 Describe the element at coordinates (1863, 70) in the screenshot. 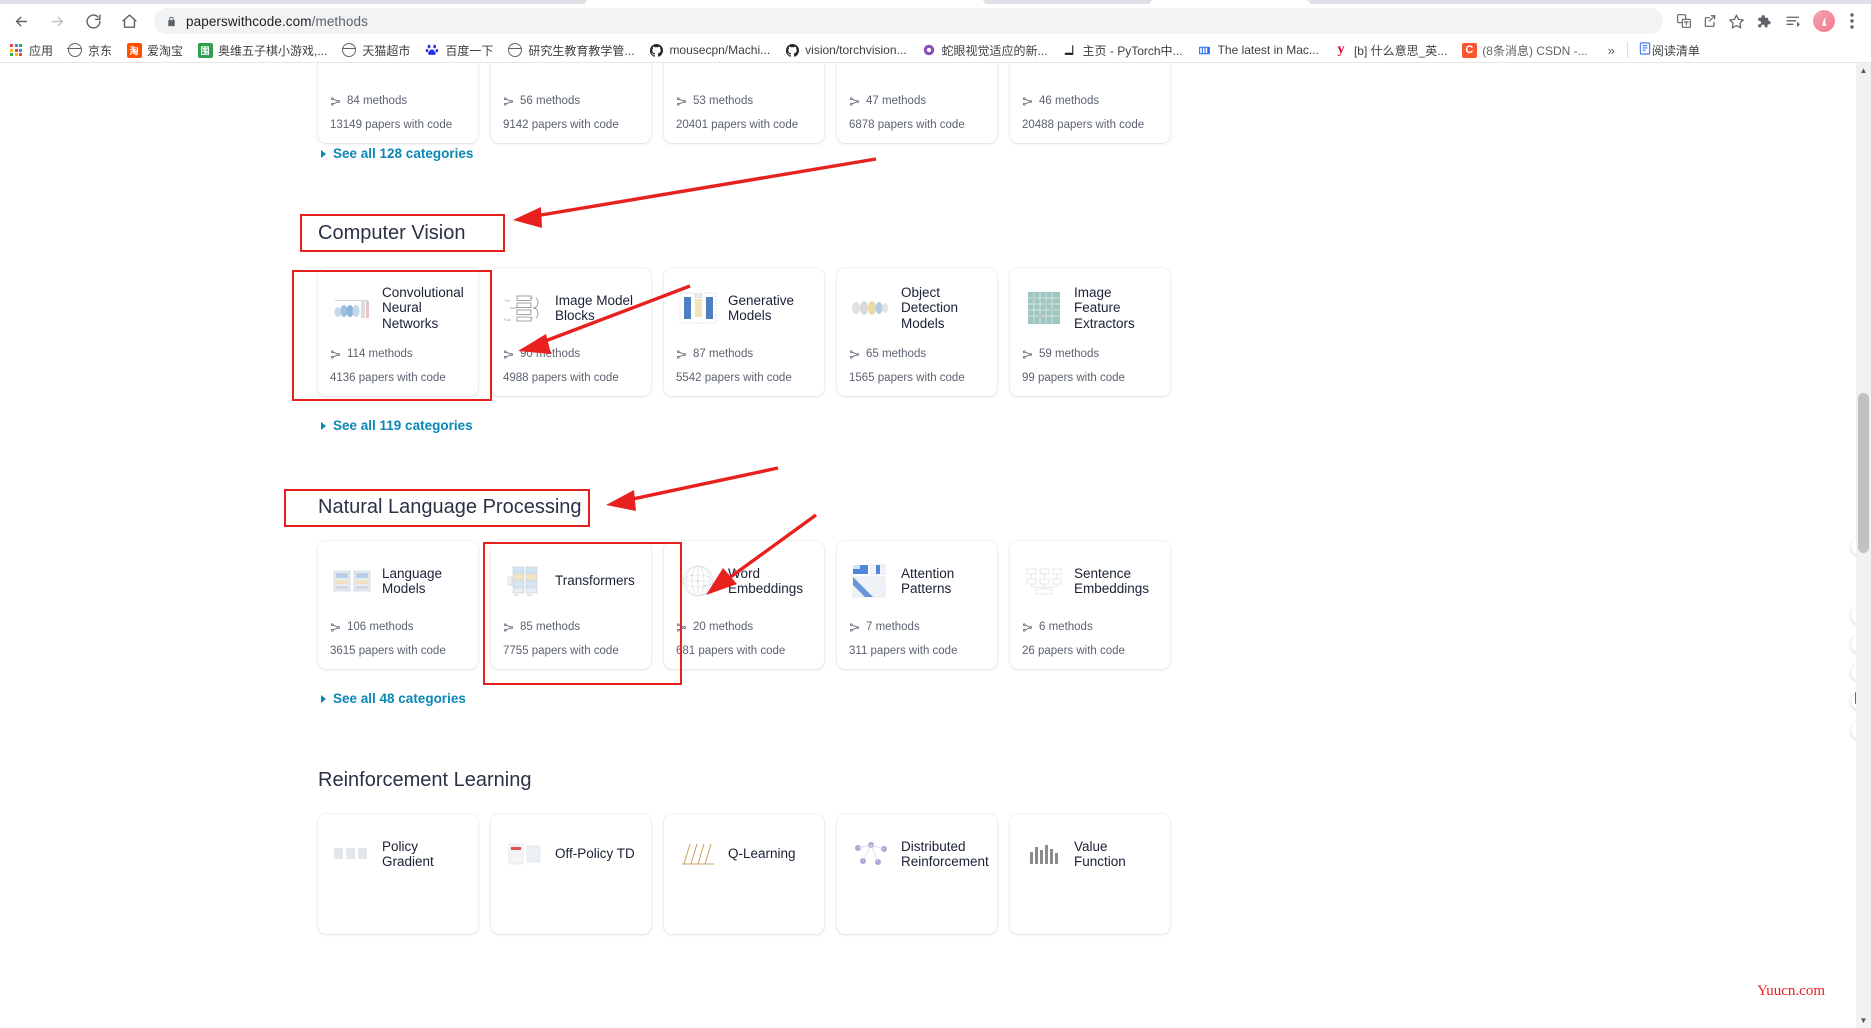

I see `scroll-up-arrow: ▲` at that location.